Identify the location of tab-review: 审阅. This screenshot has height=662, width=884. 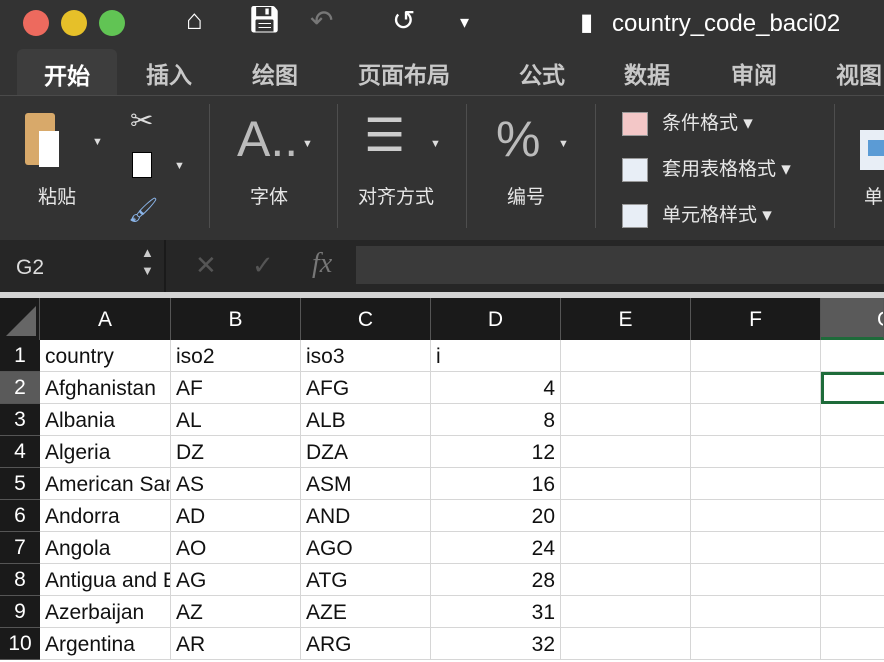
(754, 73).